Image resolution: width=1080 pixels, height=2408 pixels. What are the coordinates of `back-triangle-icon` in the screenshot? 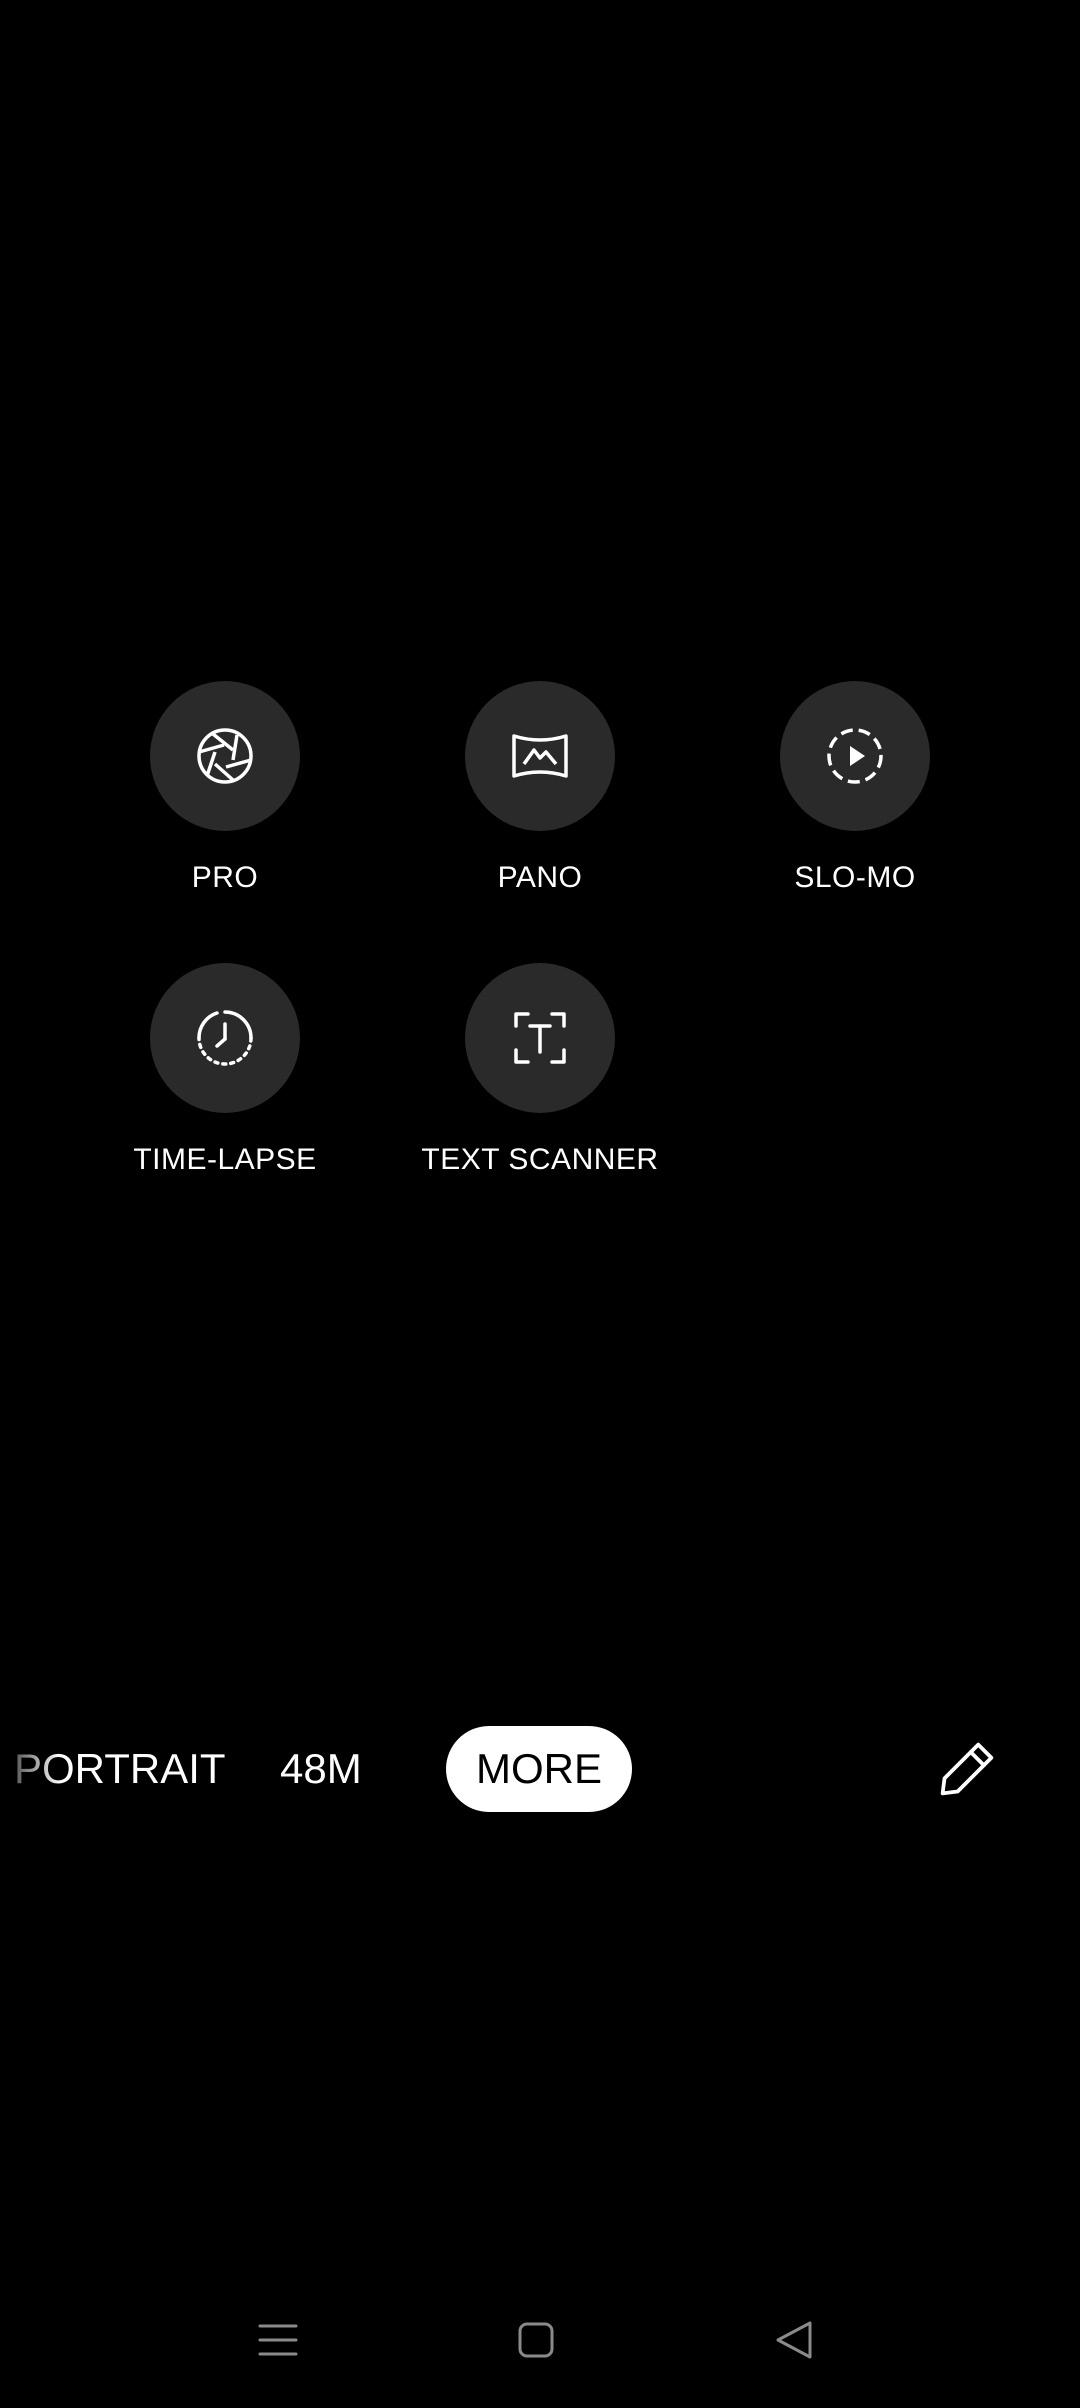 It's located at (794, 2340).